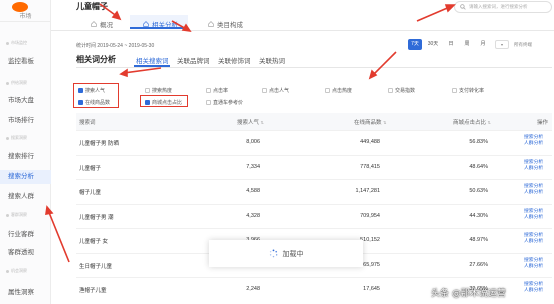  Describe the element at coordinates (96, 59) in the screenshot. I see `section-title: 相关词分析` at that location.